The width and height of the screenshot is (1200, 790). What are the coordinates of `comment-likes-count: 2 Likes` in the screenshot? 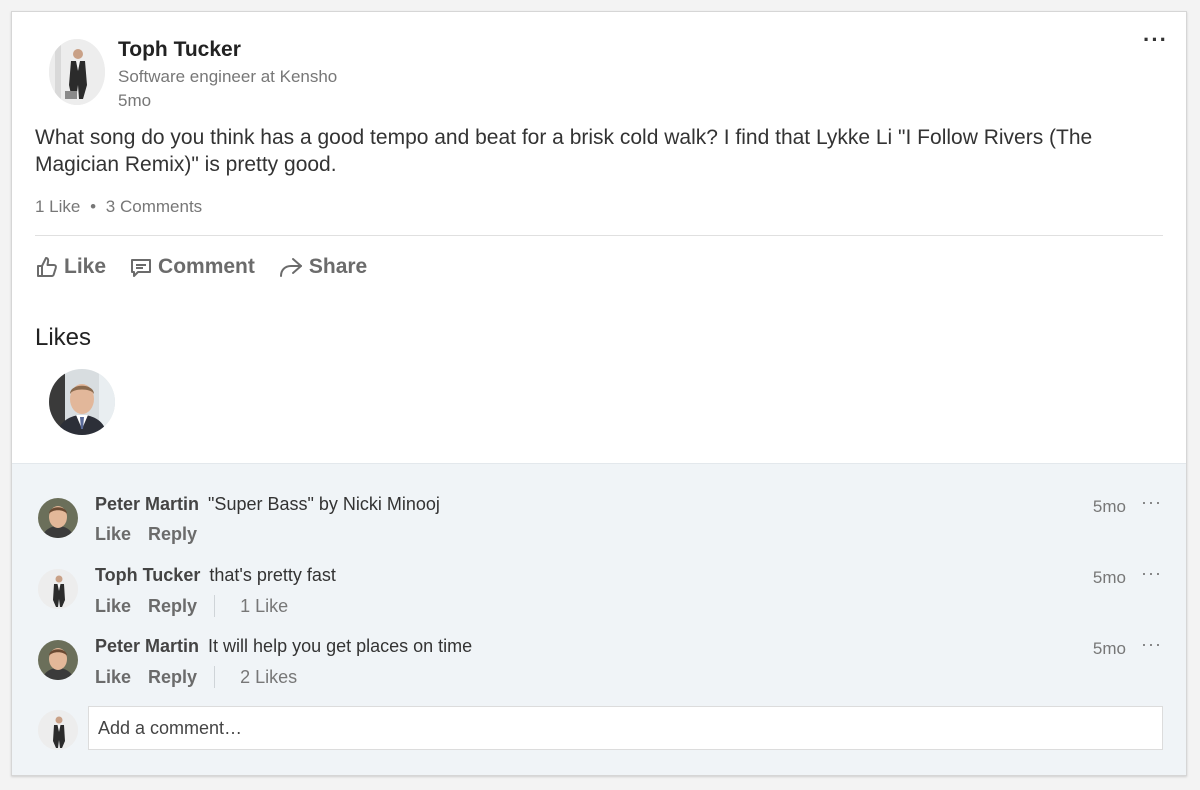 It's located at (268, 677).